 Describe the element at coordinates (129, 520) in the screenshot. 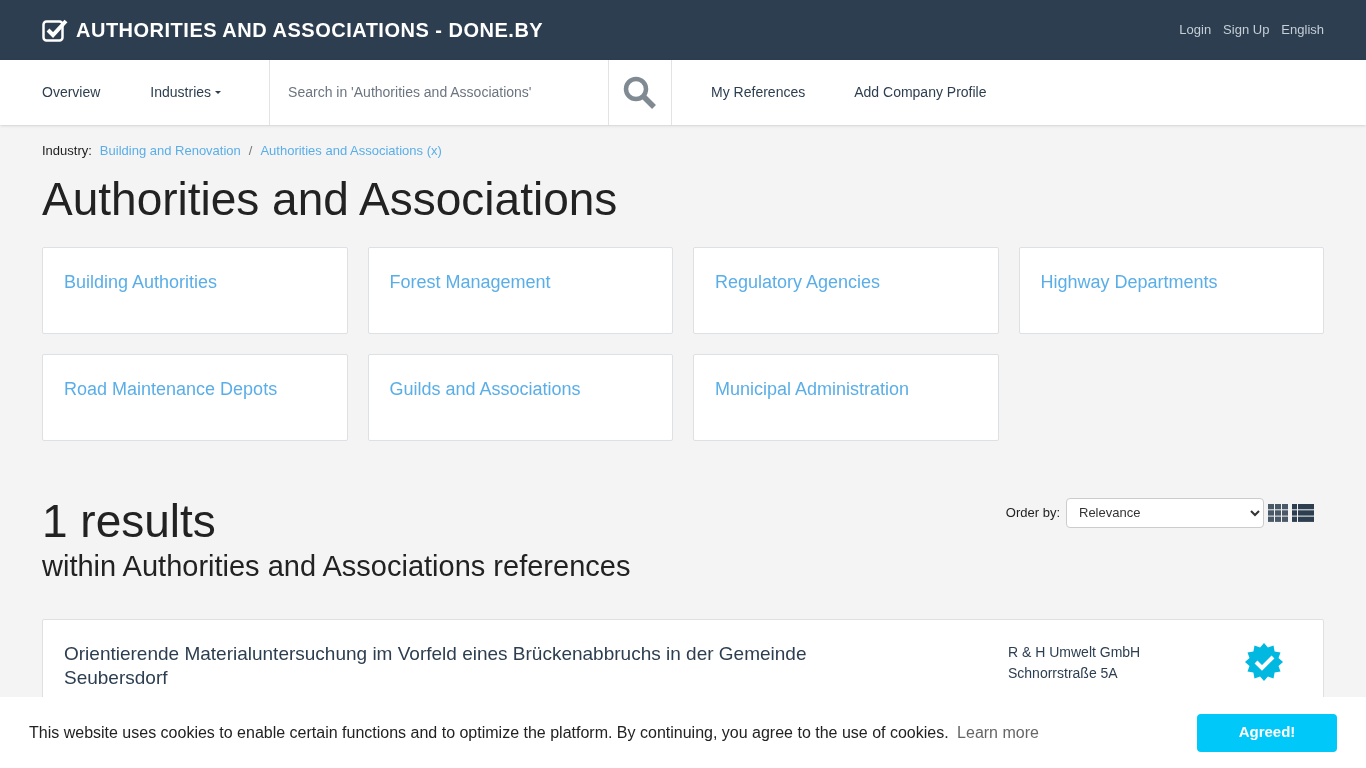

I see `results-count: 1 results` at that location.